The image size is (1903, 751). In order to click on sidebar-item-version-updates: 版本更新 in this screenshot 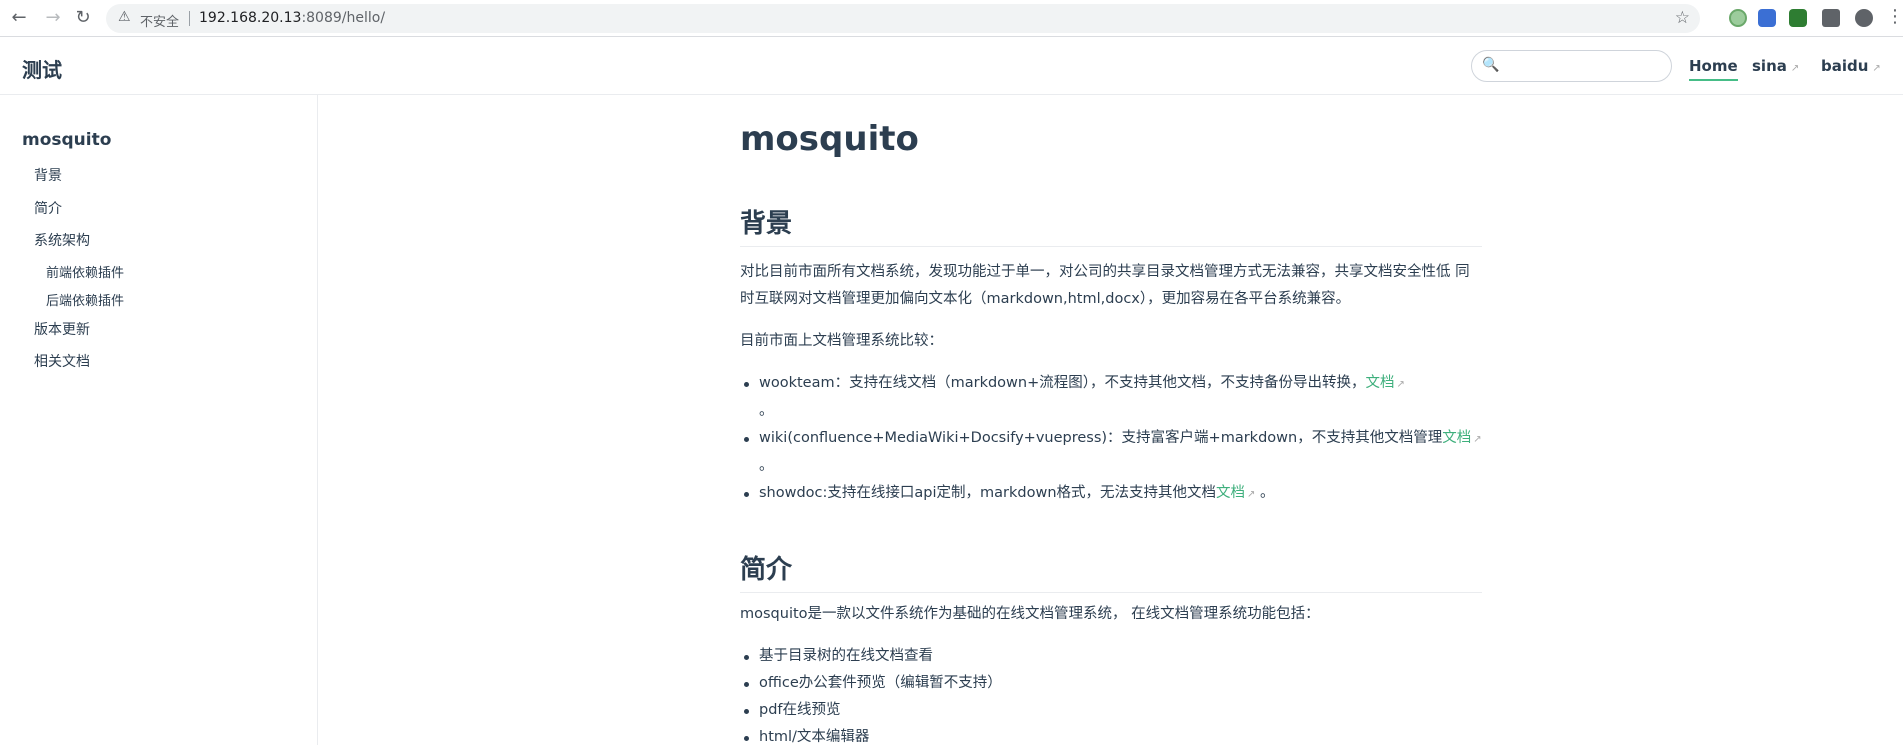, I will do `click(62, 329)`.